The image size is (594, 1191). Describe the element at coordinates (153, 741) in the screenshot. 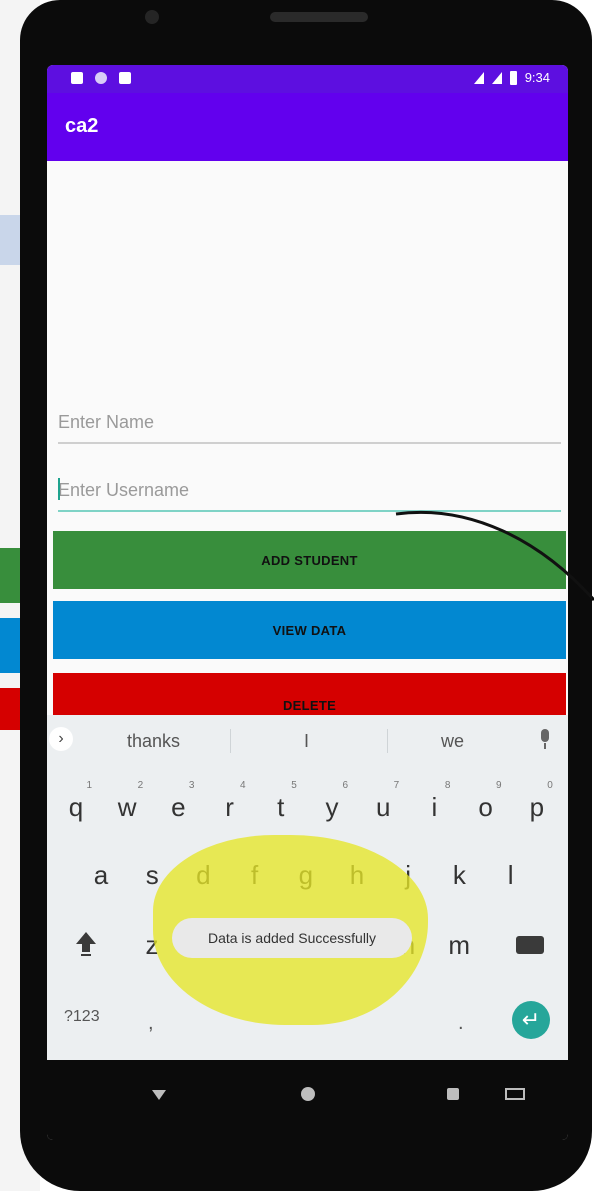

I see `suggestion-1: thanks` at that location.